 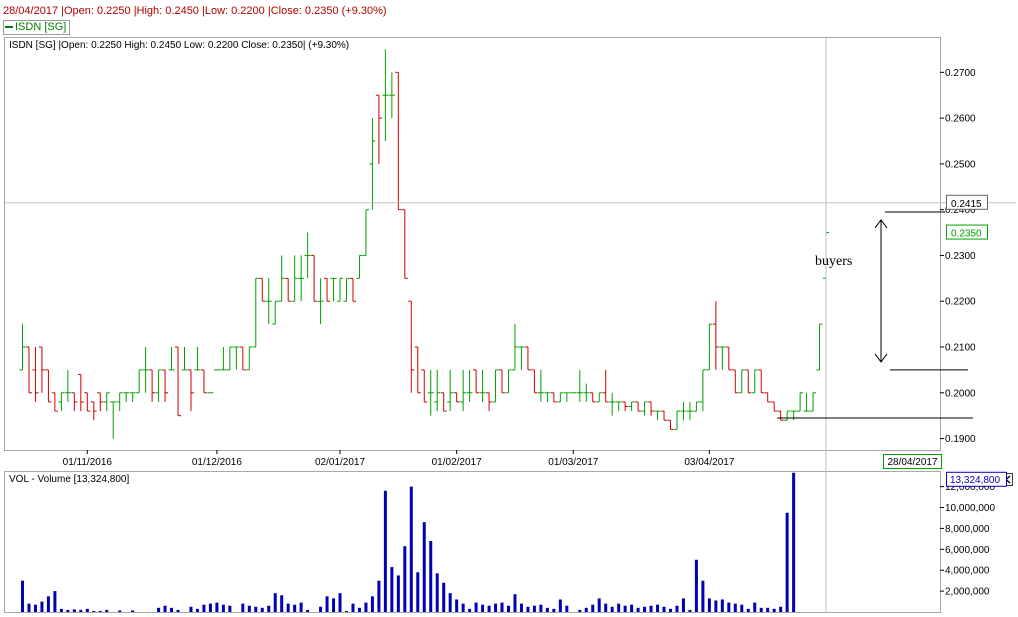 What do you see at coordinates (573, 462) in the screenshot?
I see `date-axis-tick-label: 01/03/2017` at bounding box center [573, 462].